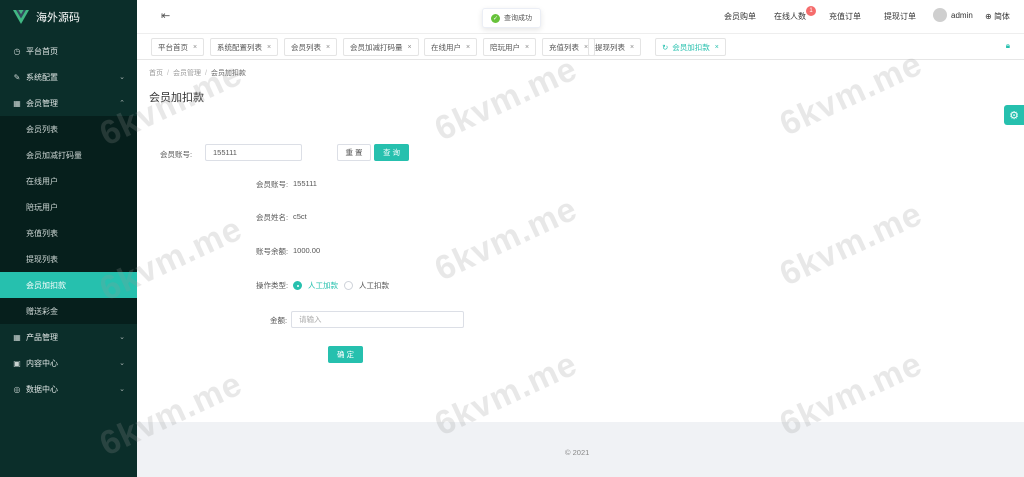  I want to click on footer: © 2021, so click(580, 449).